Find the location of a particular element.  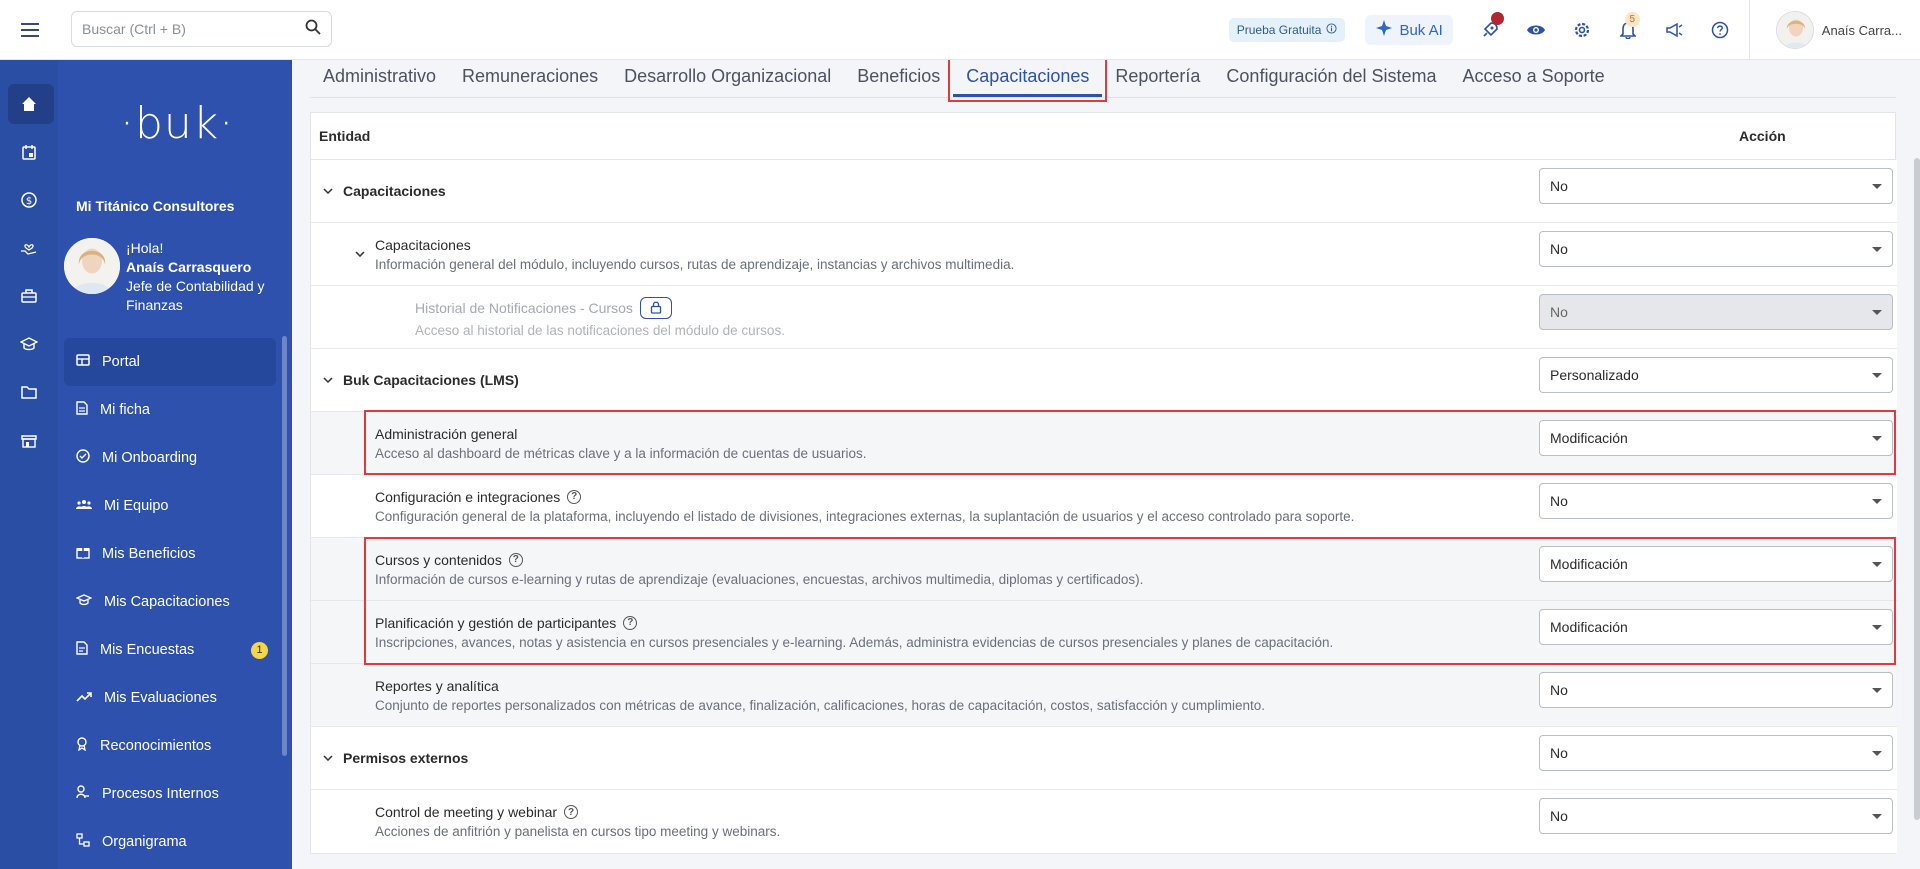

tab-administrativo: Administrativo is located at coordinates (379, 81).